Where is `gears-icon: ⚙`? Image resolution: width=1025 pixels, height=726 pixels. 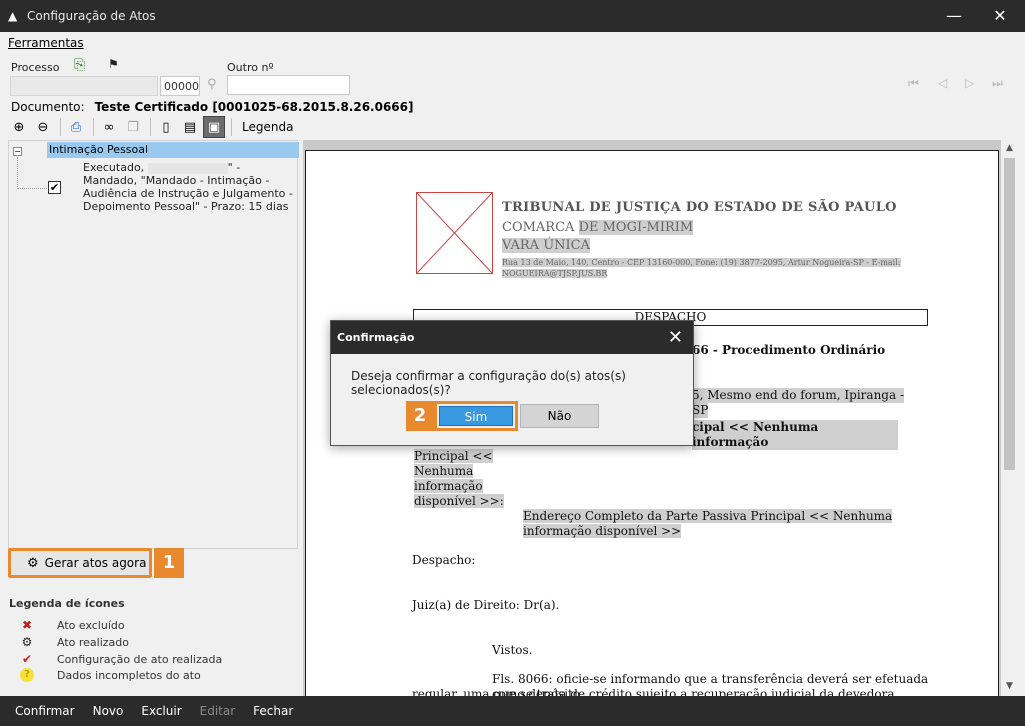
gears-icon: ⚙ is located at coordinates (33, 563).